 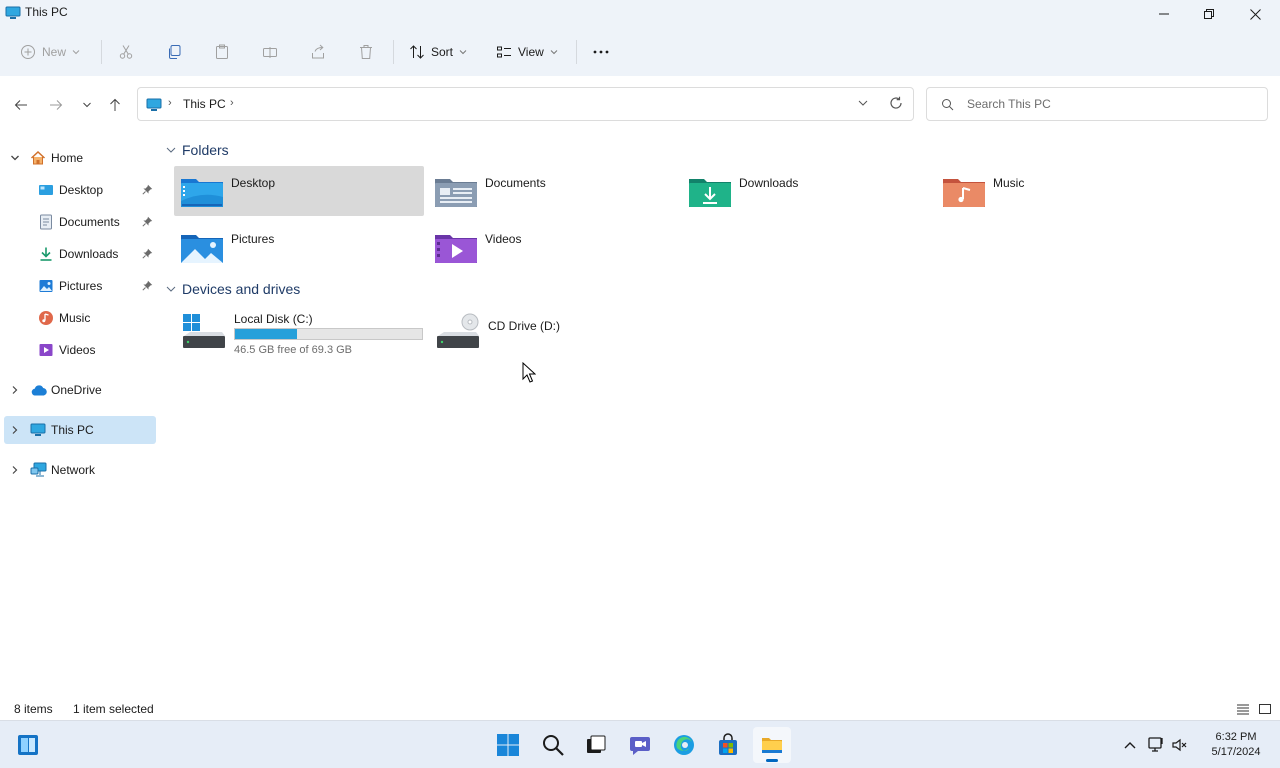 I want to click on music-folder-icon, so click(x=964, y=192).